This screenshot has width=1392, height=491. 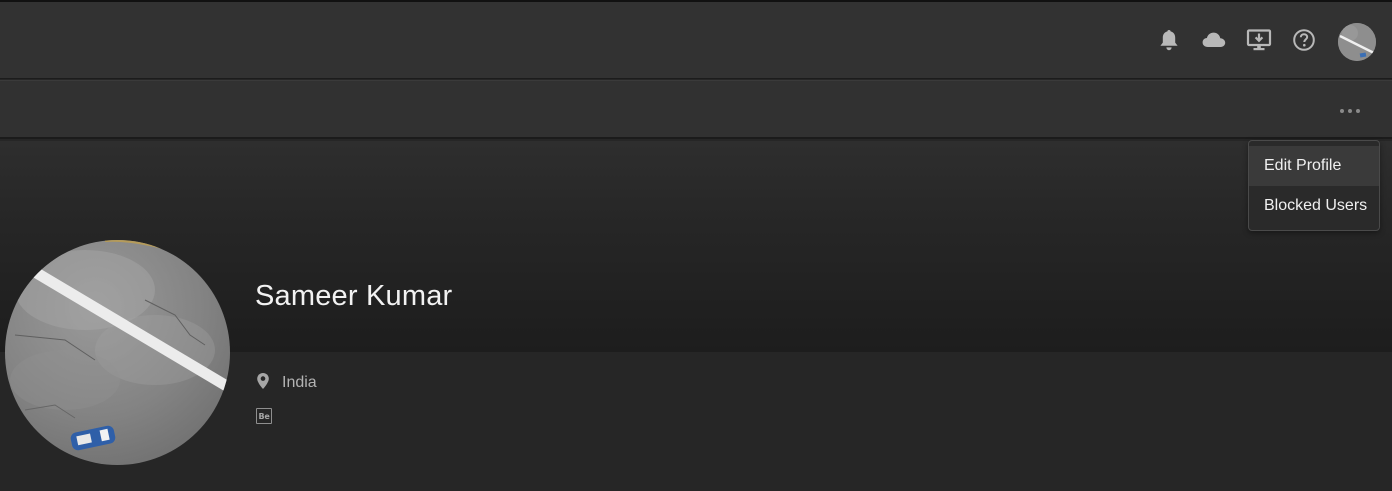 What do you see at coordinates (1357, 42) in the screenshot?
I see `user-avatar` at bounding box center [1357, 42].